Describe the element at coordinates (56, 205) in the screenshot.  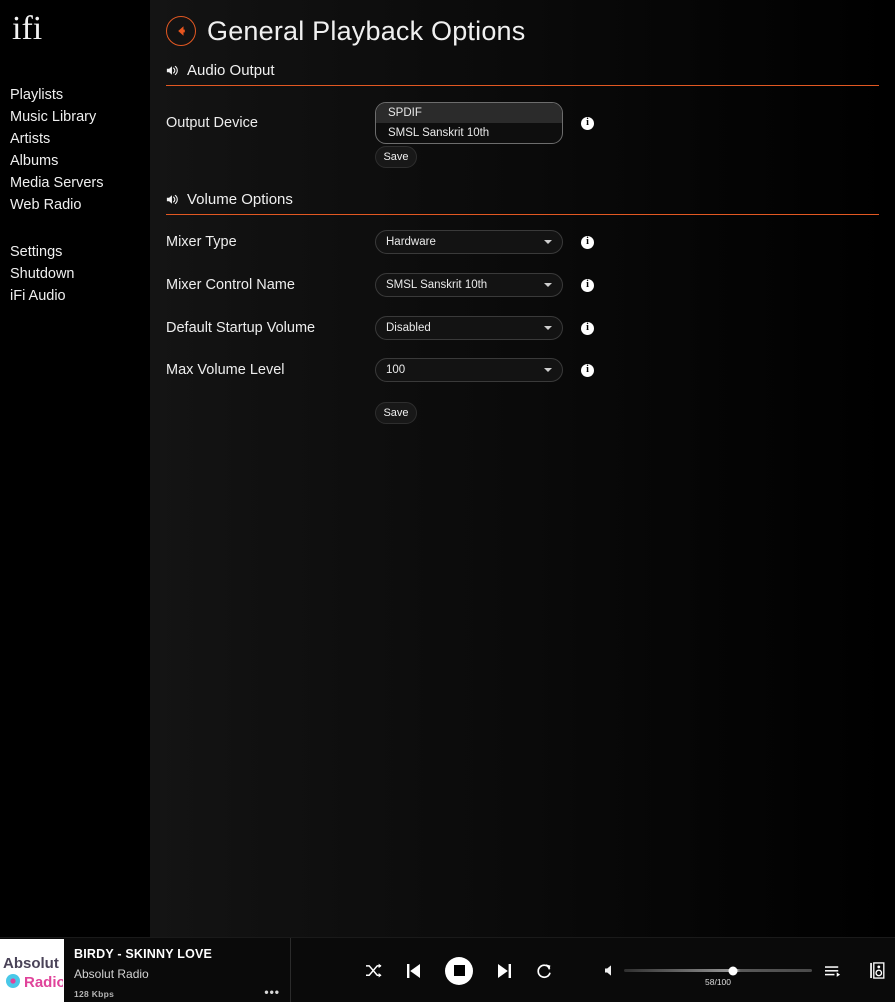
I see `sidebar-item-web-radio: Web Radio` at that location.